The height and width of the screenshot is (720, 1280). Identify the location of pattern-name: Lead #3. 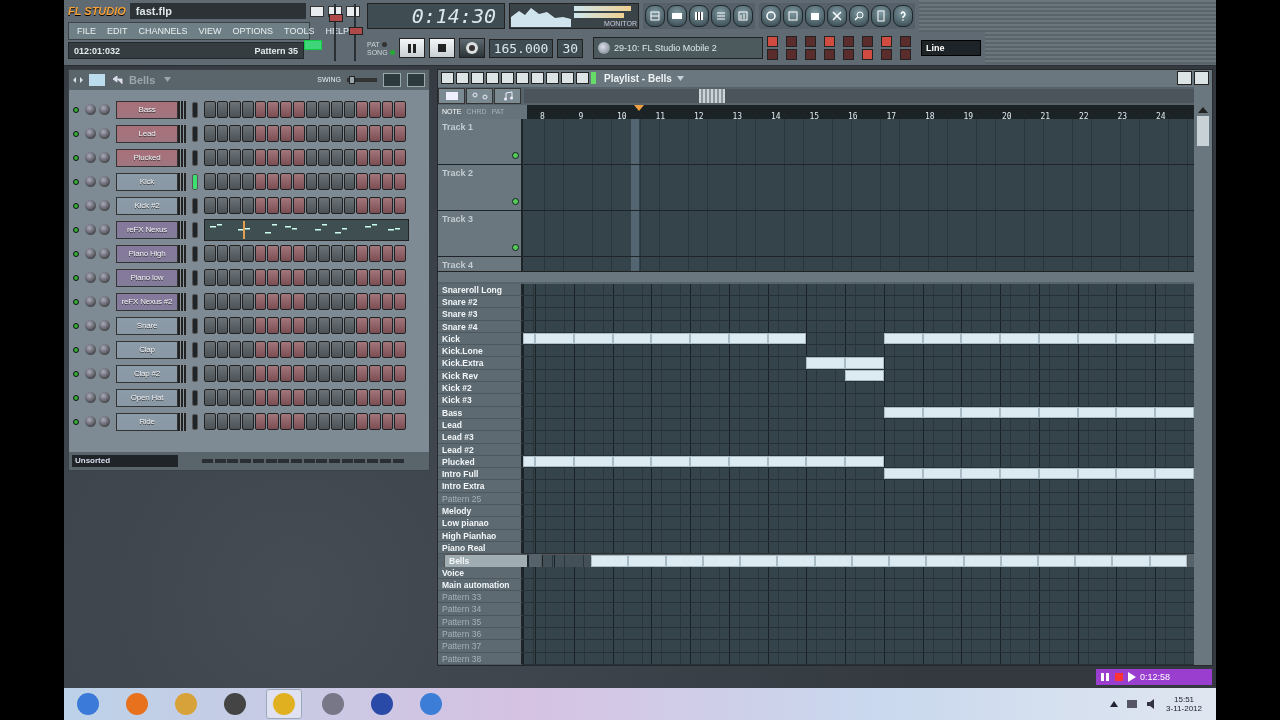
(480, 437).